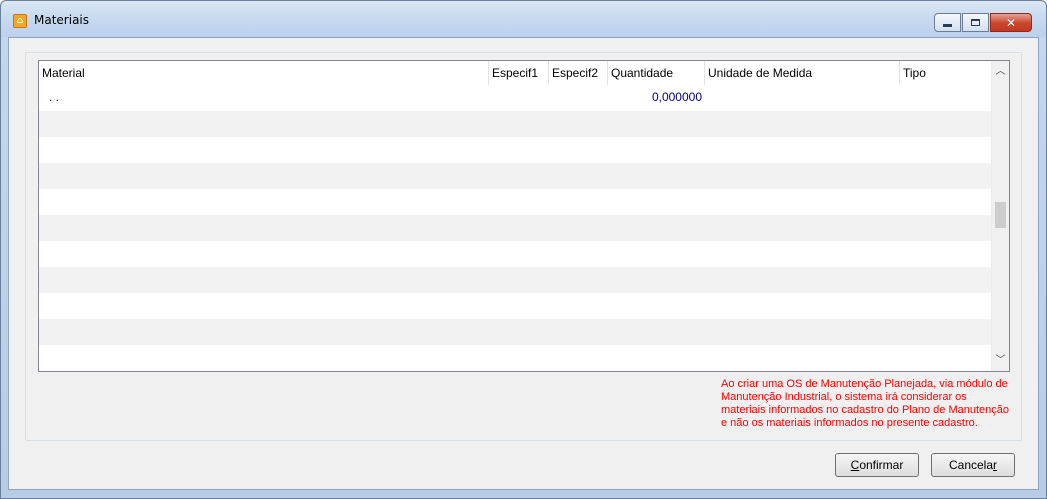 This screenshot has width=1047, height=499. I want to click on cell-unidade, so click(802, 98).